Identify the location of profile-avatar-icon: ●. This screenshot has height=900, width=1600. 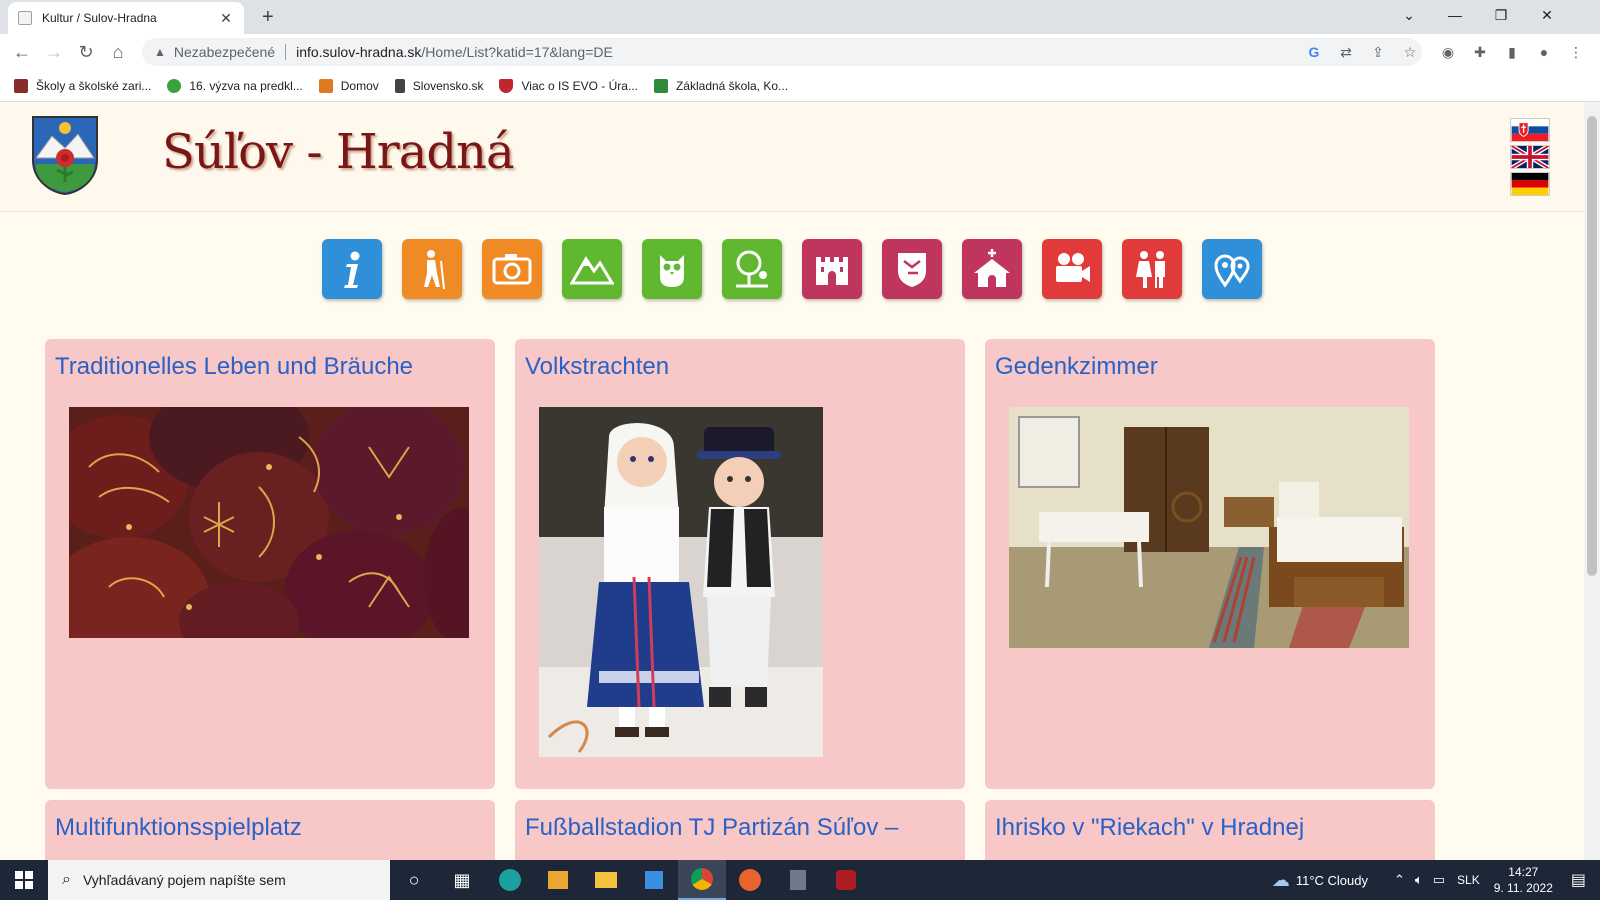
(1544, 52).